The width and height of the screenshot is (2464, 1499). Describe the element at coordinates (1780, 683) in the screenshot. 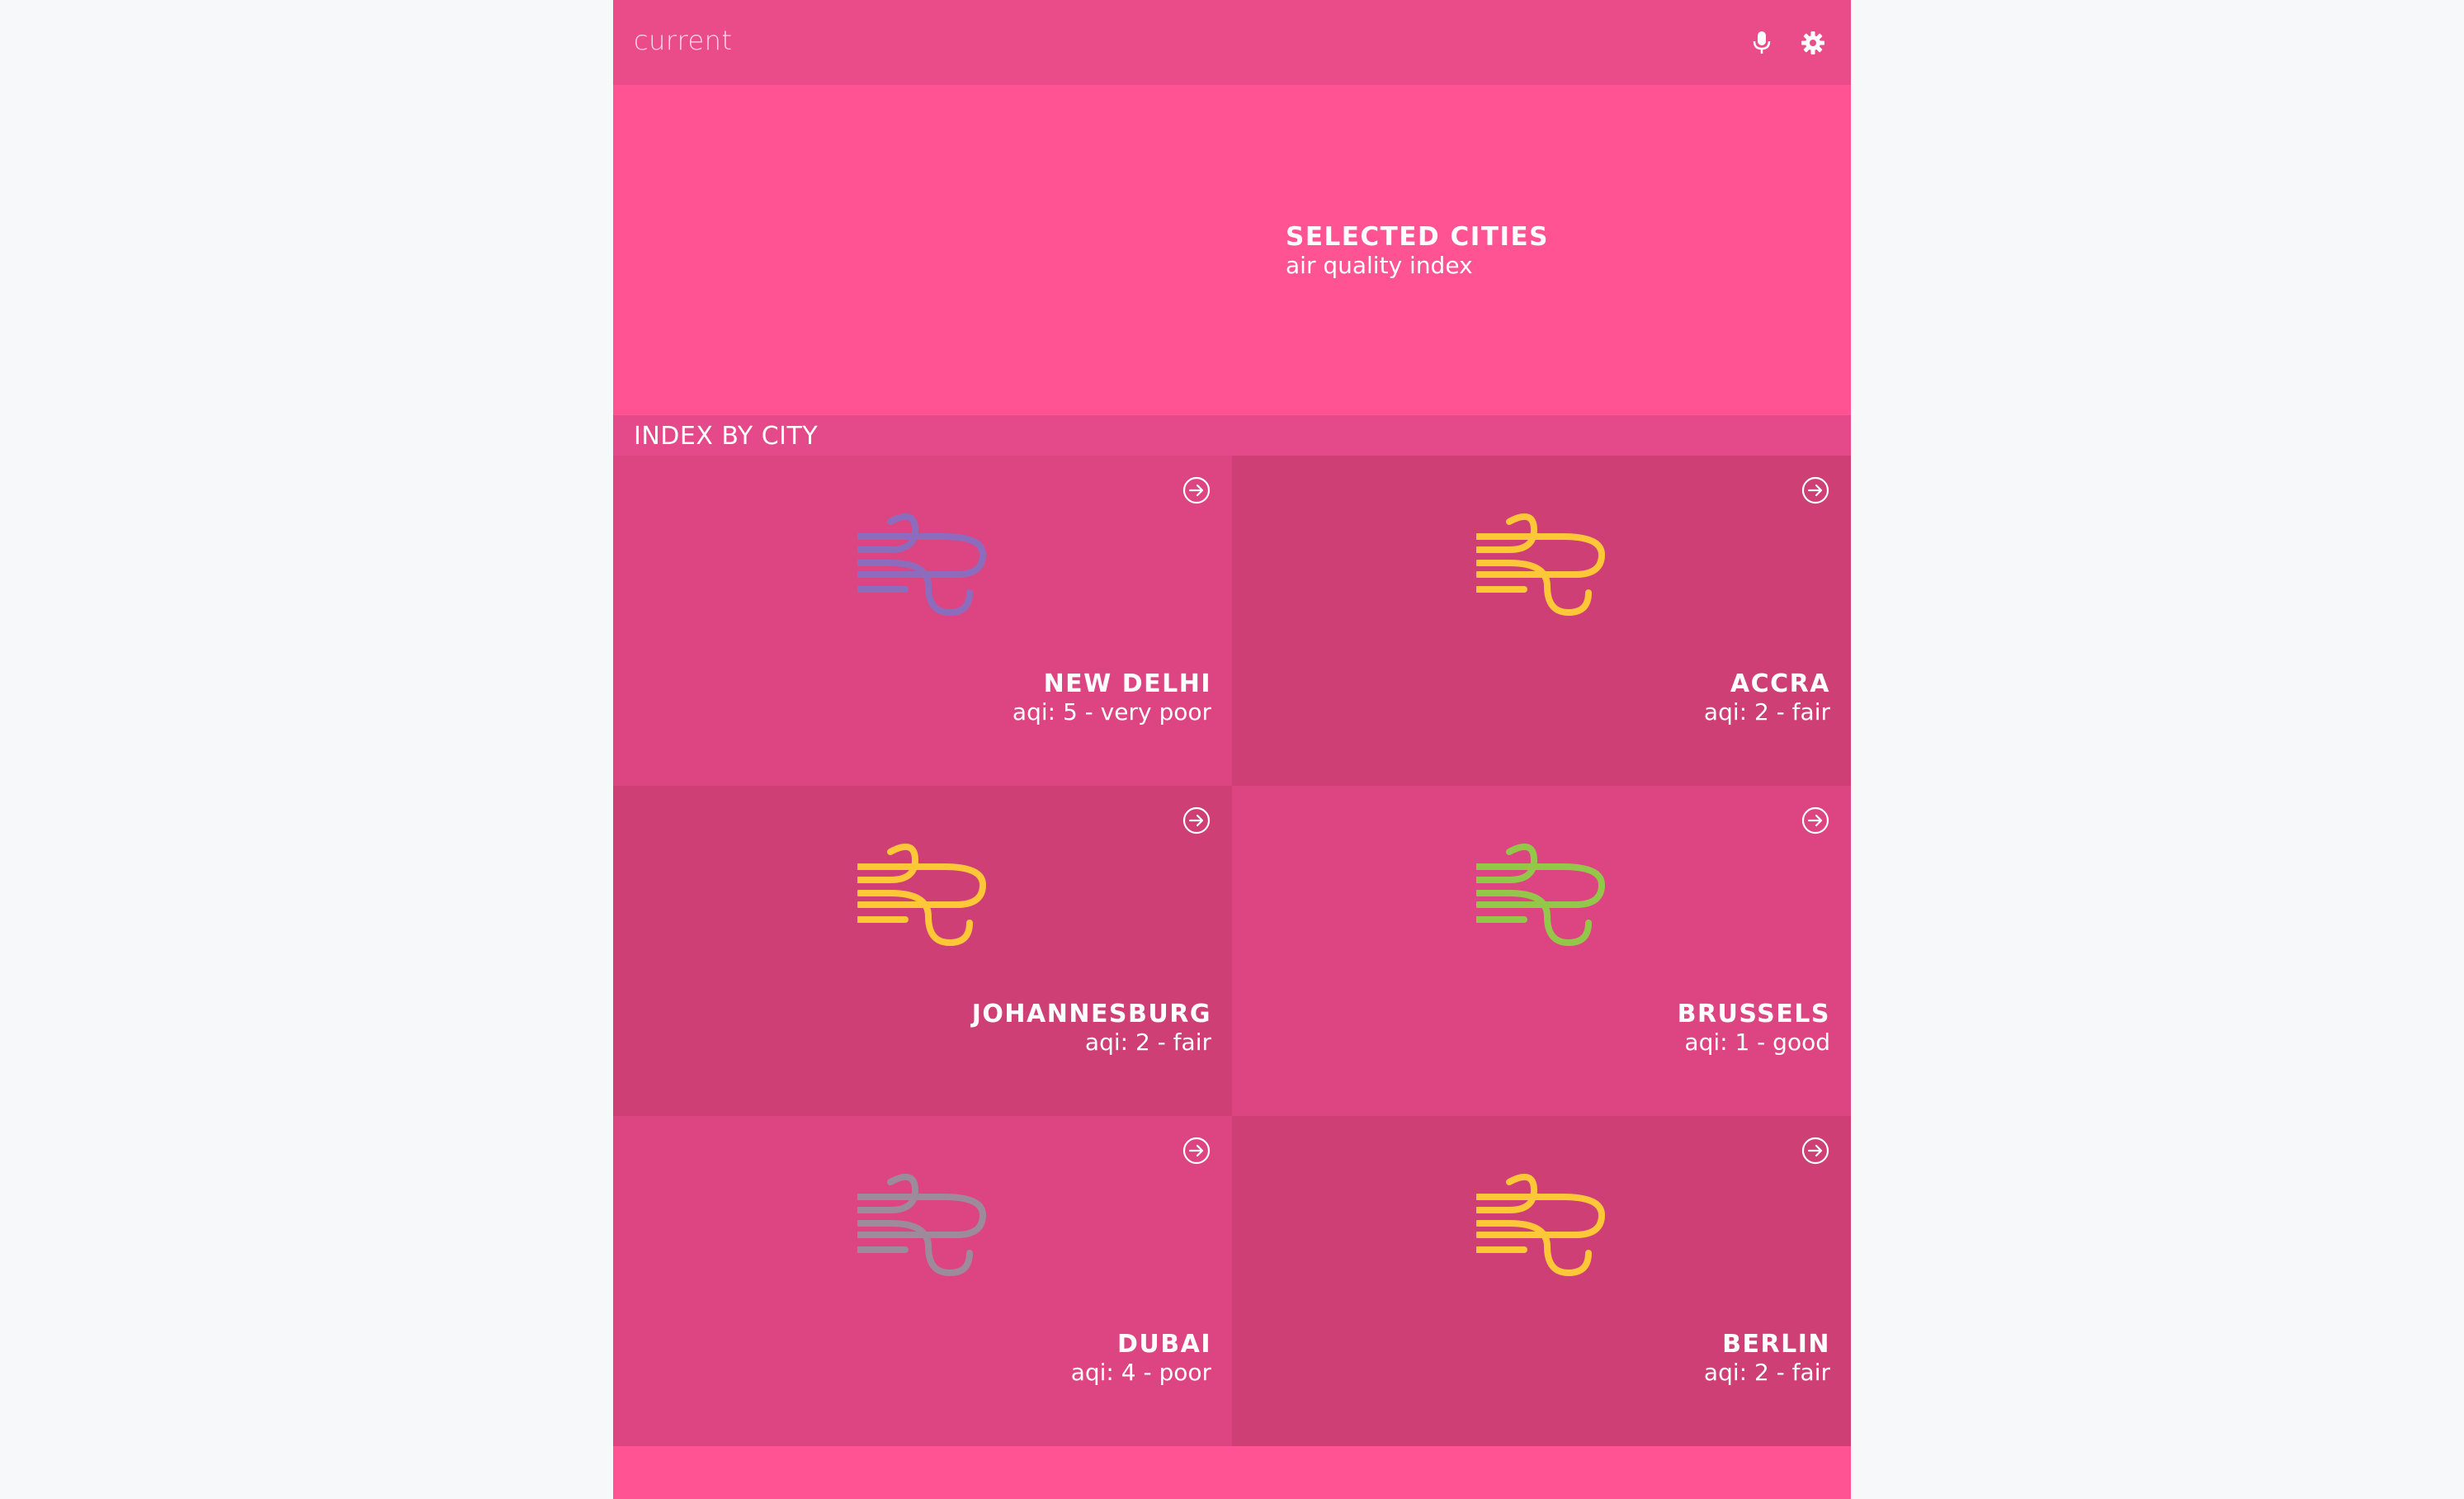

I see `city-name: ACCRA` at that location.